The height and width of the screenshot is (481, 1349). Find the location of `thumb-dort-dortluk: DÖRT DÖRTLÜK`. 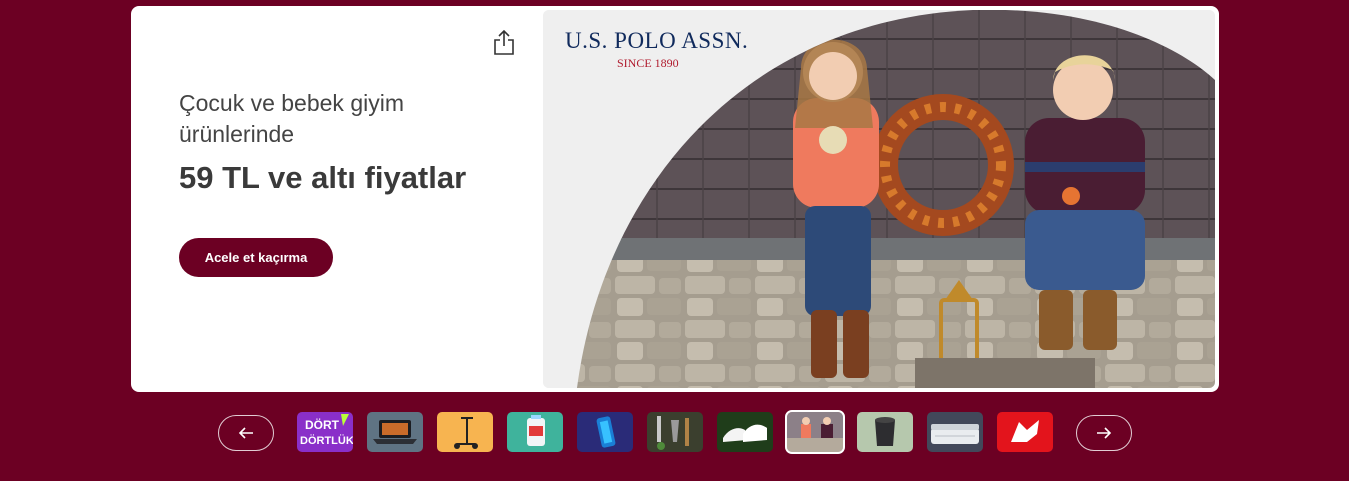

thumb-dort-dortluk: DÖRT DÖRTLÜK is located at coordinates (325, 432).